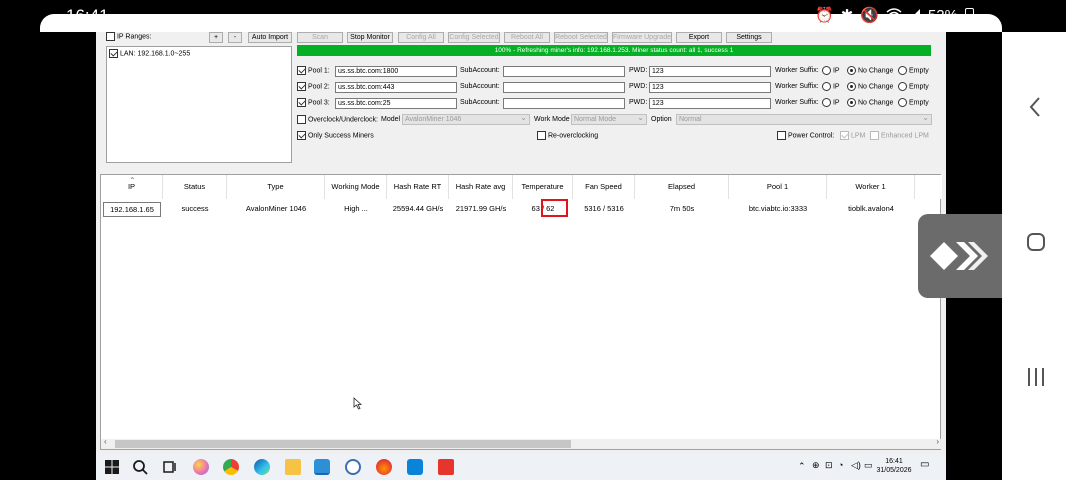 This screenshot has width=1066, height=480. Describe the element at coordinates (276, 187) in the screenshot. I see `col-type: Type` at that location.